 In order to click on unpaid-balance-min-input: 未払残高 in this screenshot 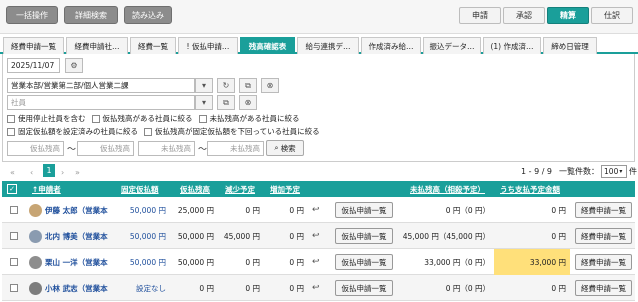, I will do `click(166, 148)`.